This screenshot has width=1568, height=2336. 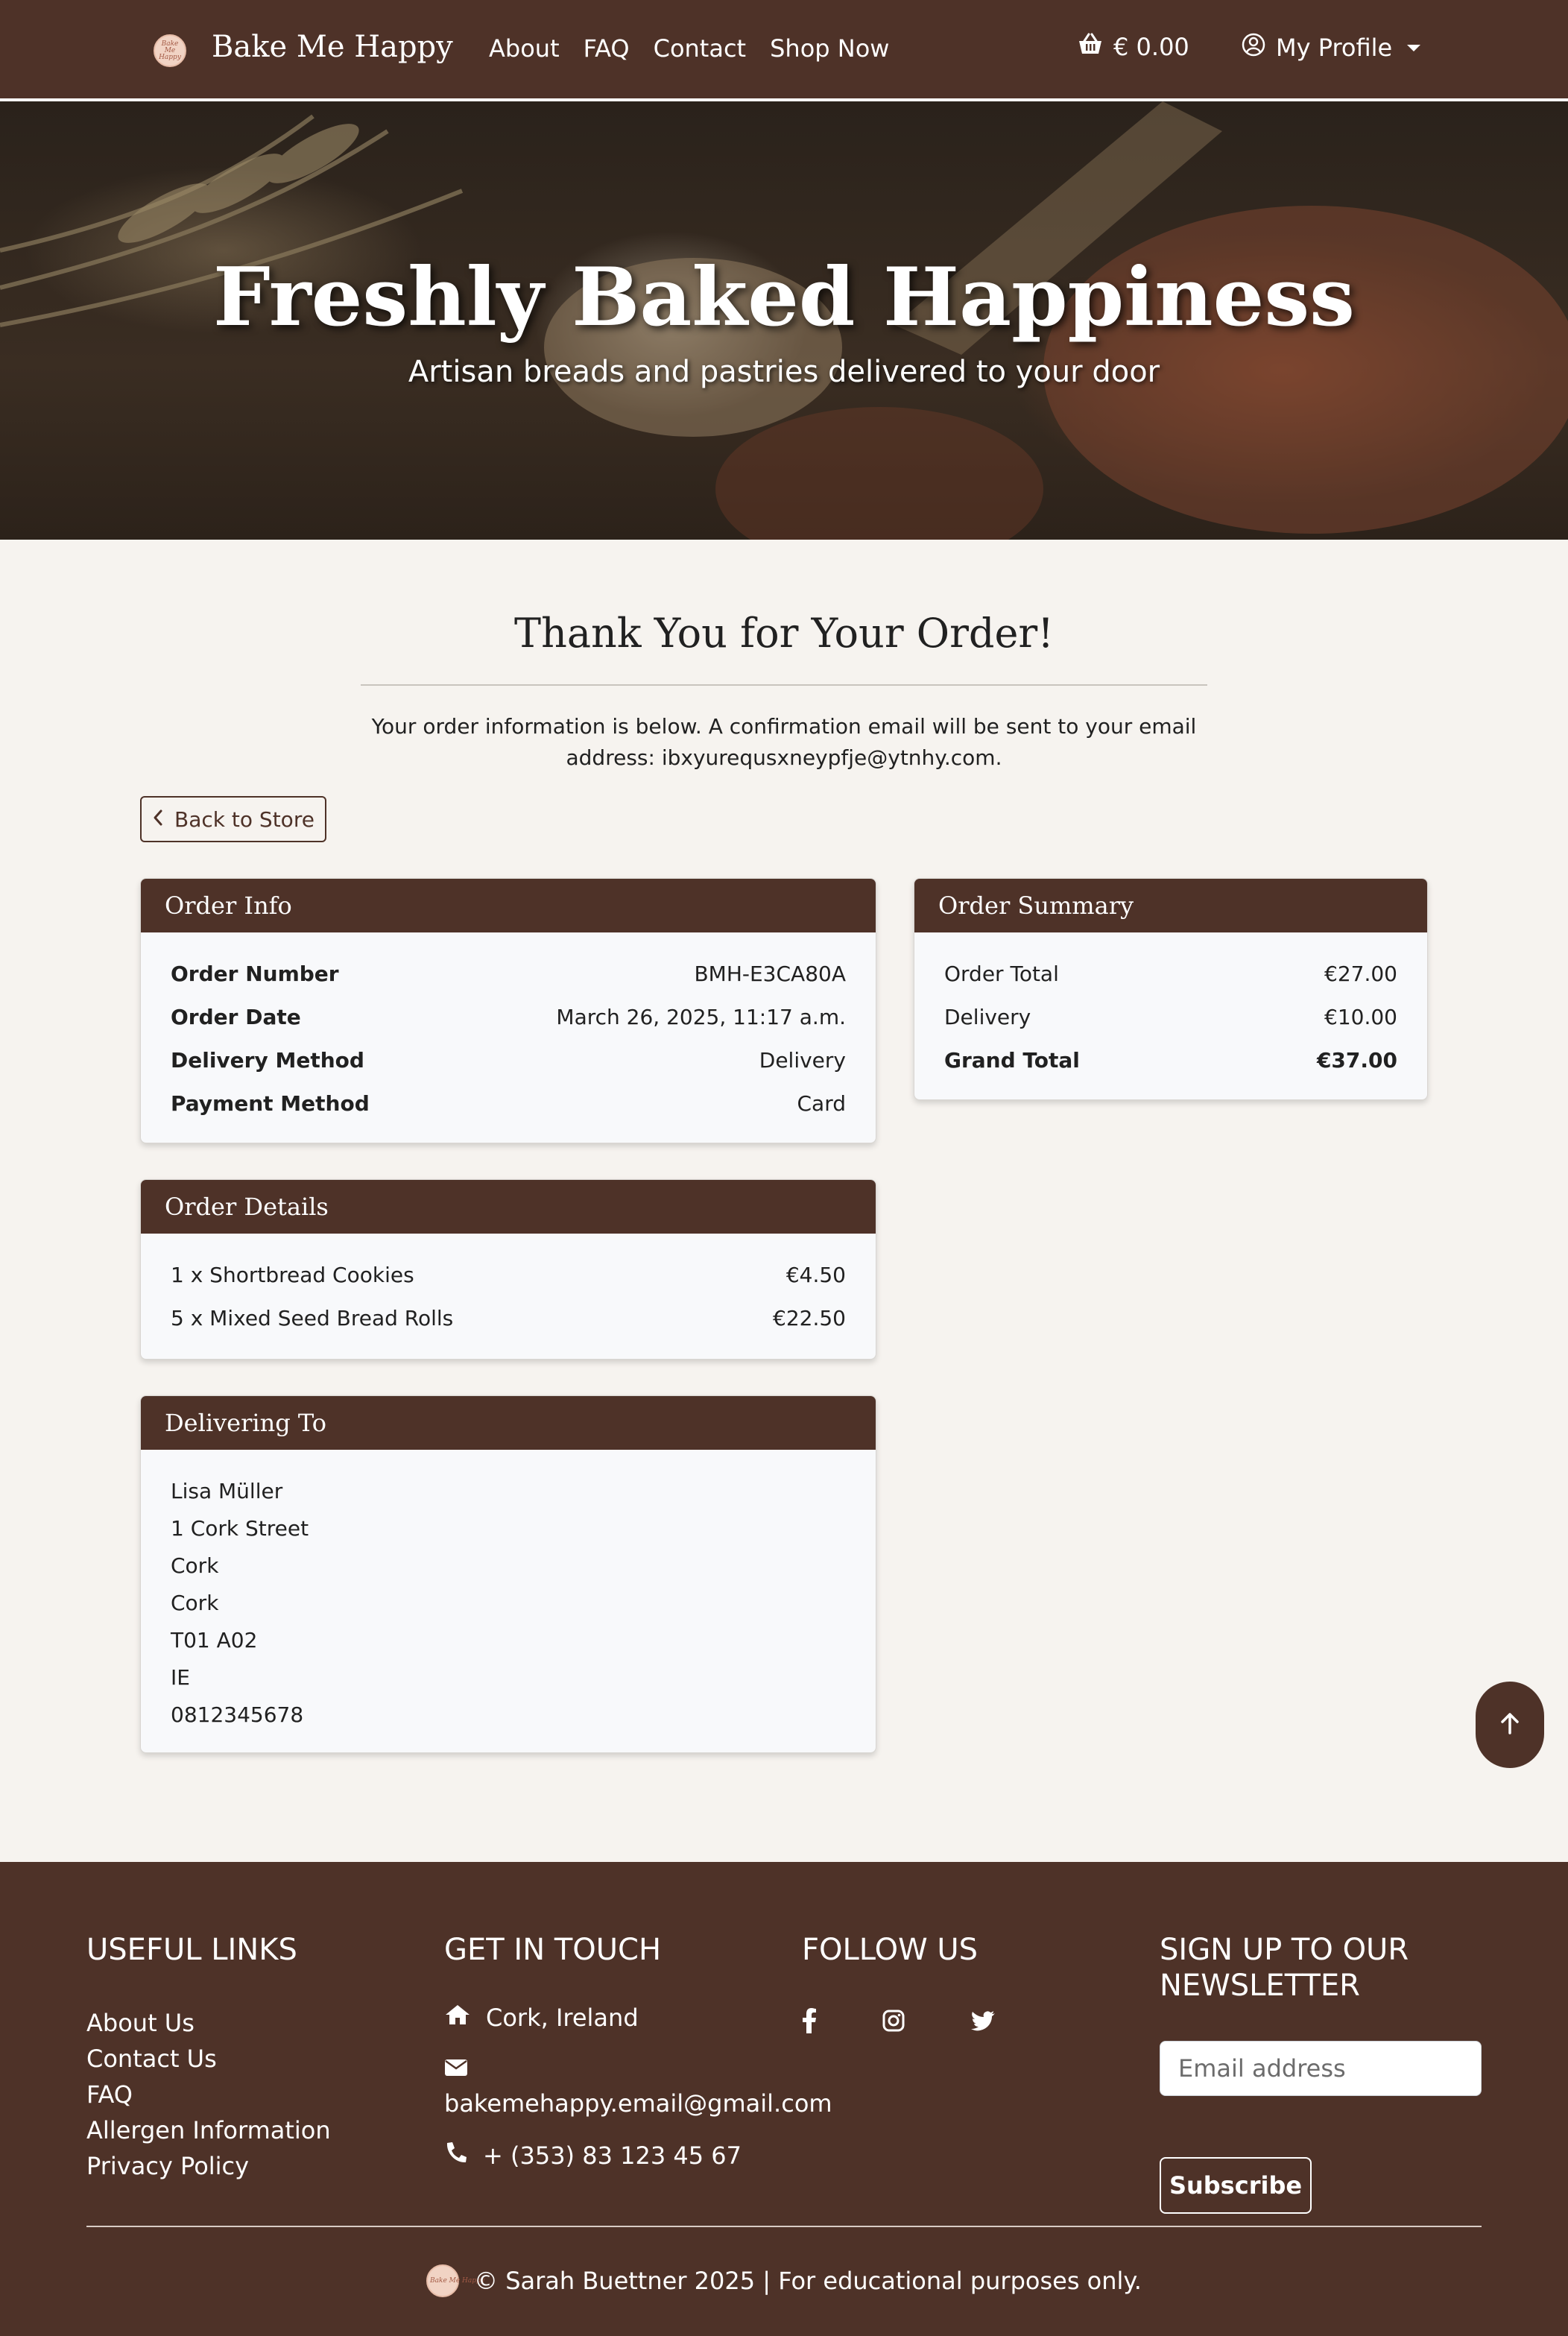 I want to click on facebook-icon, so click(x=810, y=2022).